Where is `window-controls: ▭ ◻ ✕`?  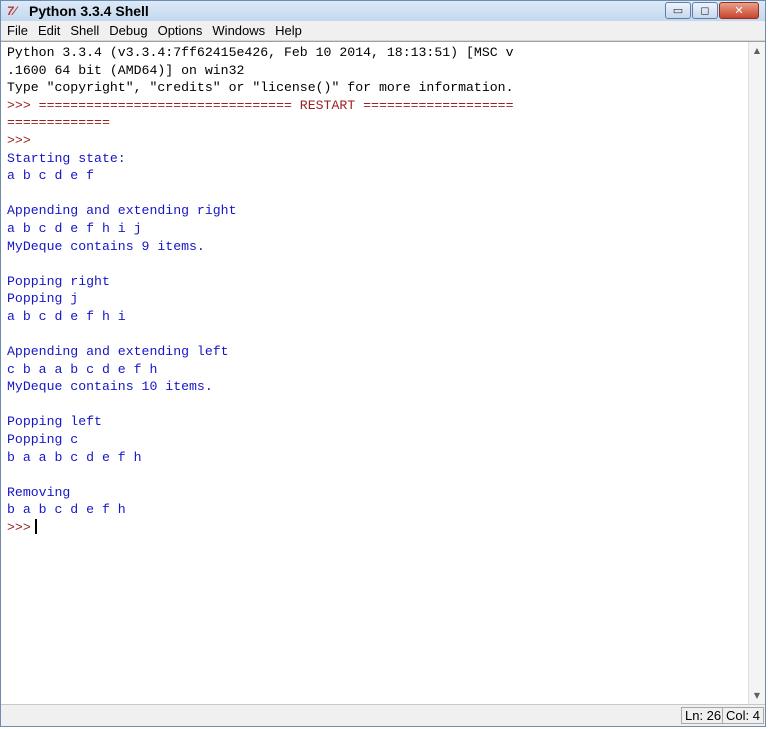 window-controls: ▭ ◻ ✕ is located at coordinates (711, 10).